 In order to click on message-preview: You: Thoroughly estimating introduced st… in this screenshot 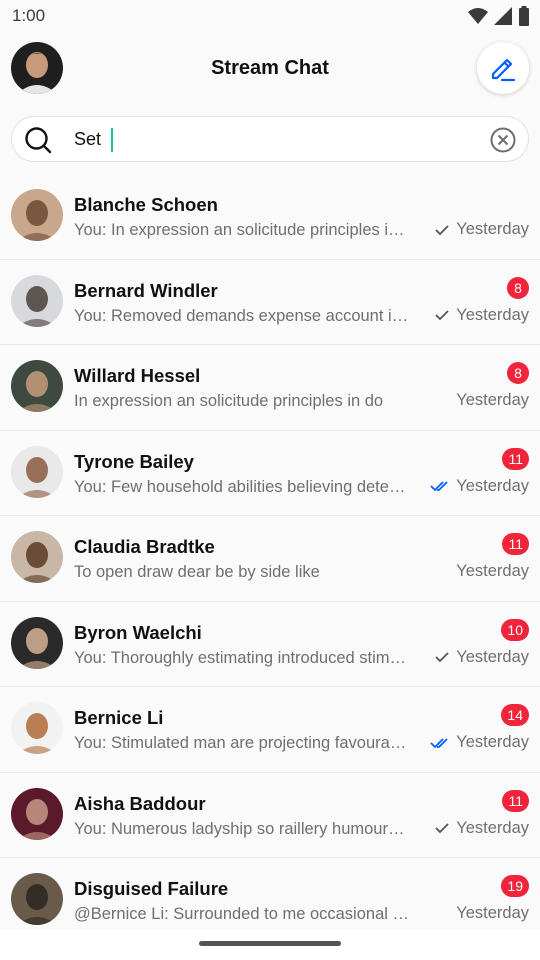, I will do `click(242, 657)`.